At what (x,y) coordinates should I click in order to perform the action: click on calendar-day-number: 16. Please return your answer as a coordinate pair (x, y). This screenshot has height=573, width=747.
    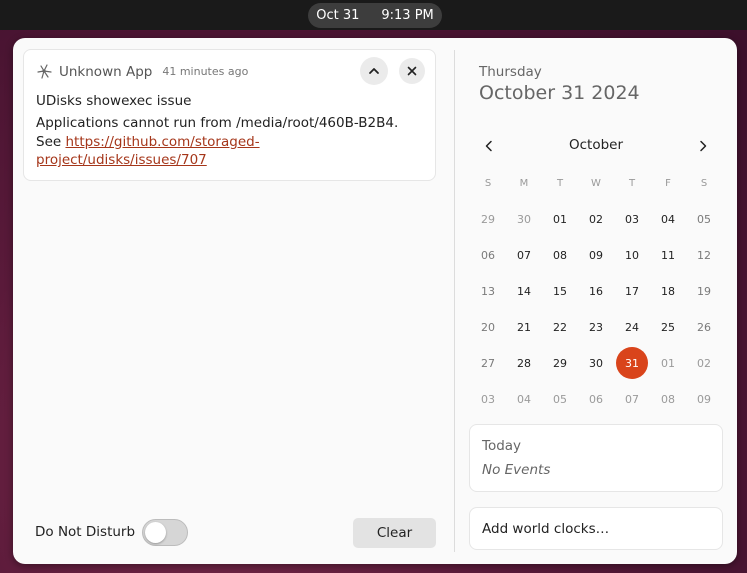
    Looking at the image, I should click on (596, 291).